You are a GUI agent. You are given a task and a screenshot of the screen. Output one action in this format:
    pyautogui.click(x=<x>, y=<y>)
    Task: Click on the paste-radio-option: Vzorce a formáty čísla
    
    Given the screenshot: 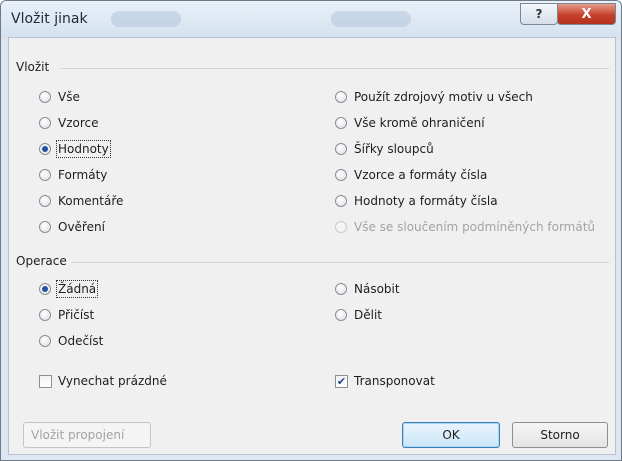 What is the action you would take?
    pyautogui.click(x=411, y=175)
    